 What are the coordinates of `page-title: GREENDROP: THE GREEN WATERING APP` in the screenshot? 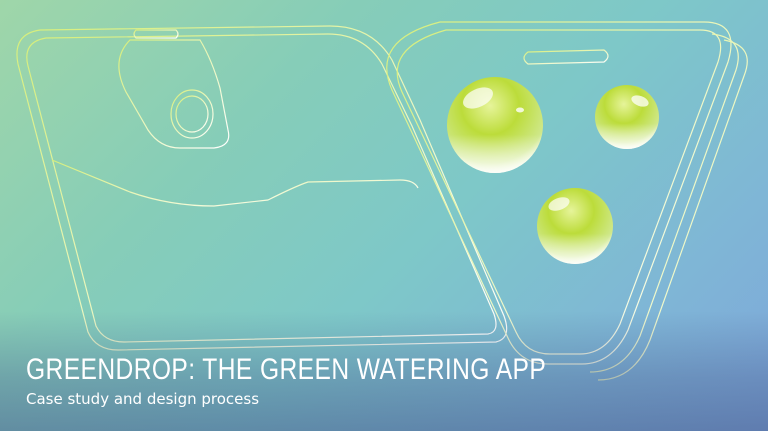 It's located at (286, 369).